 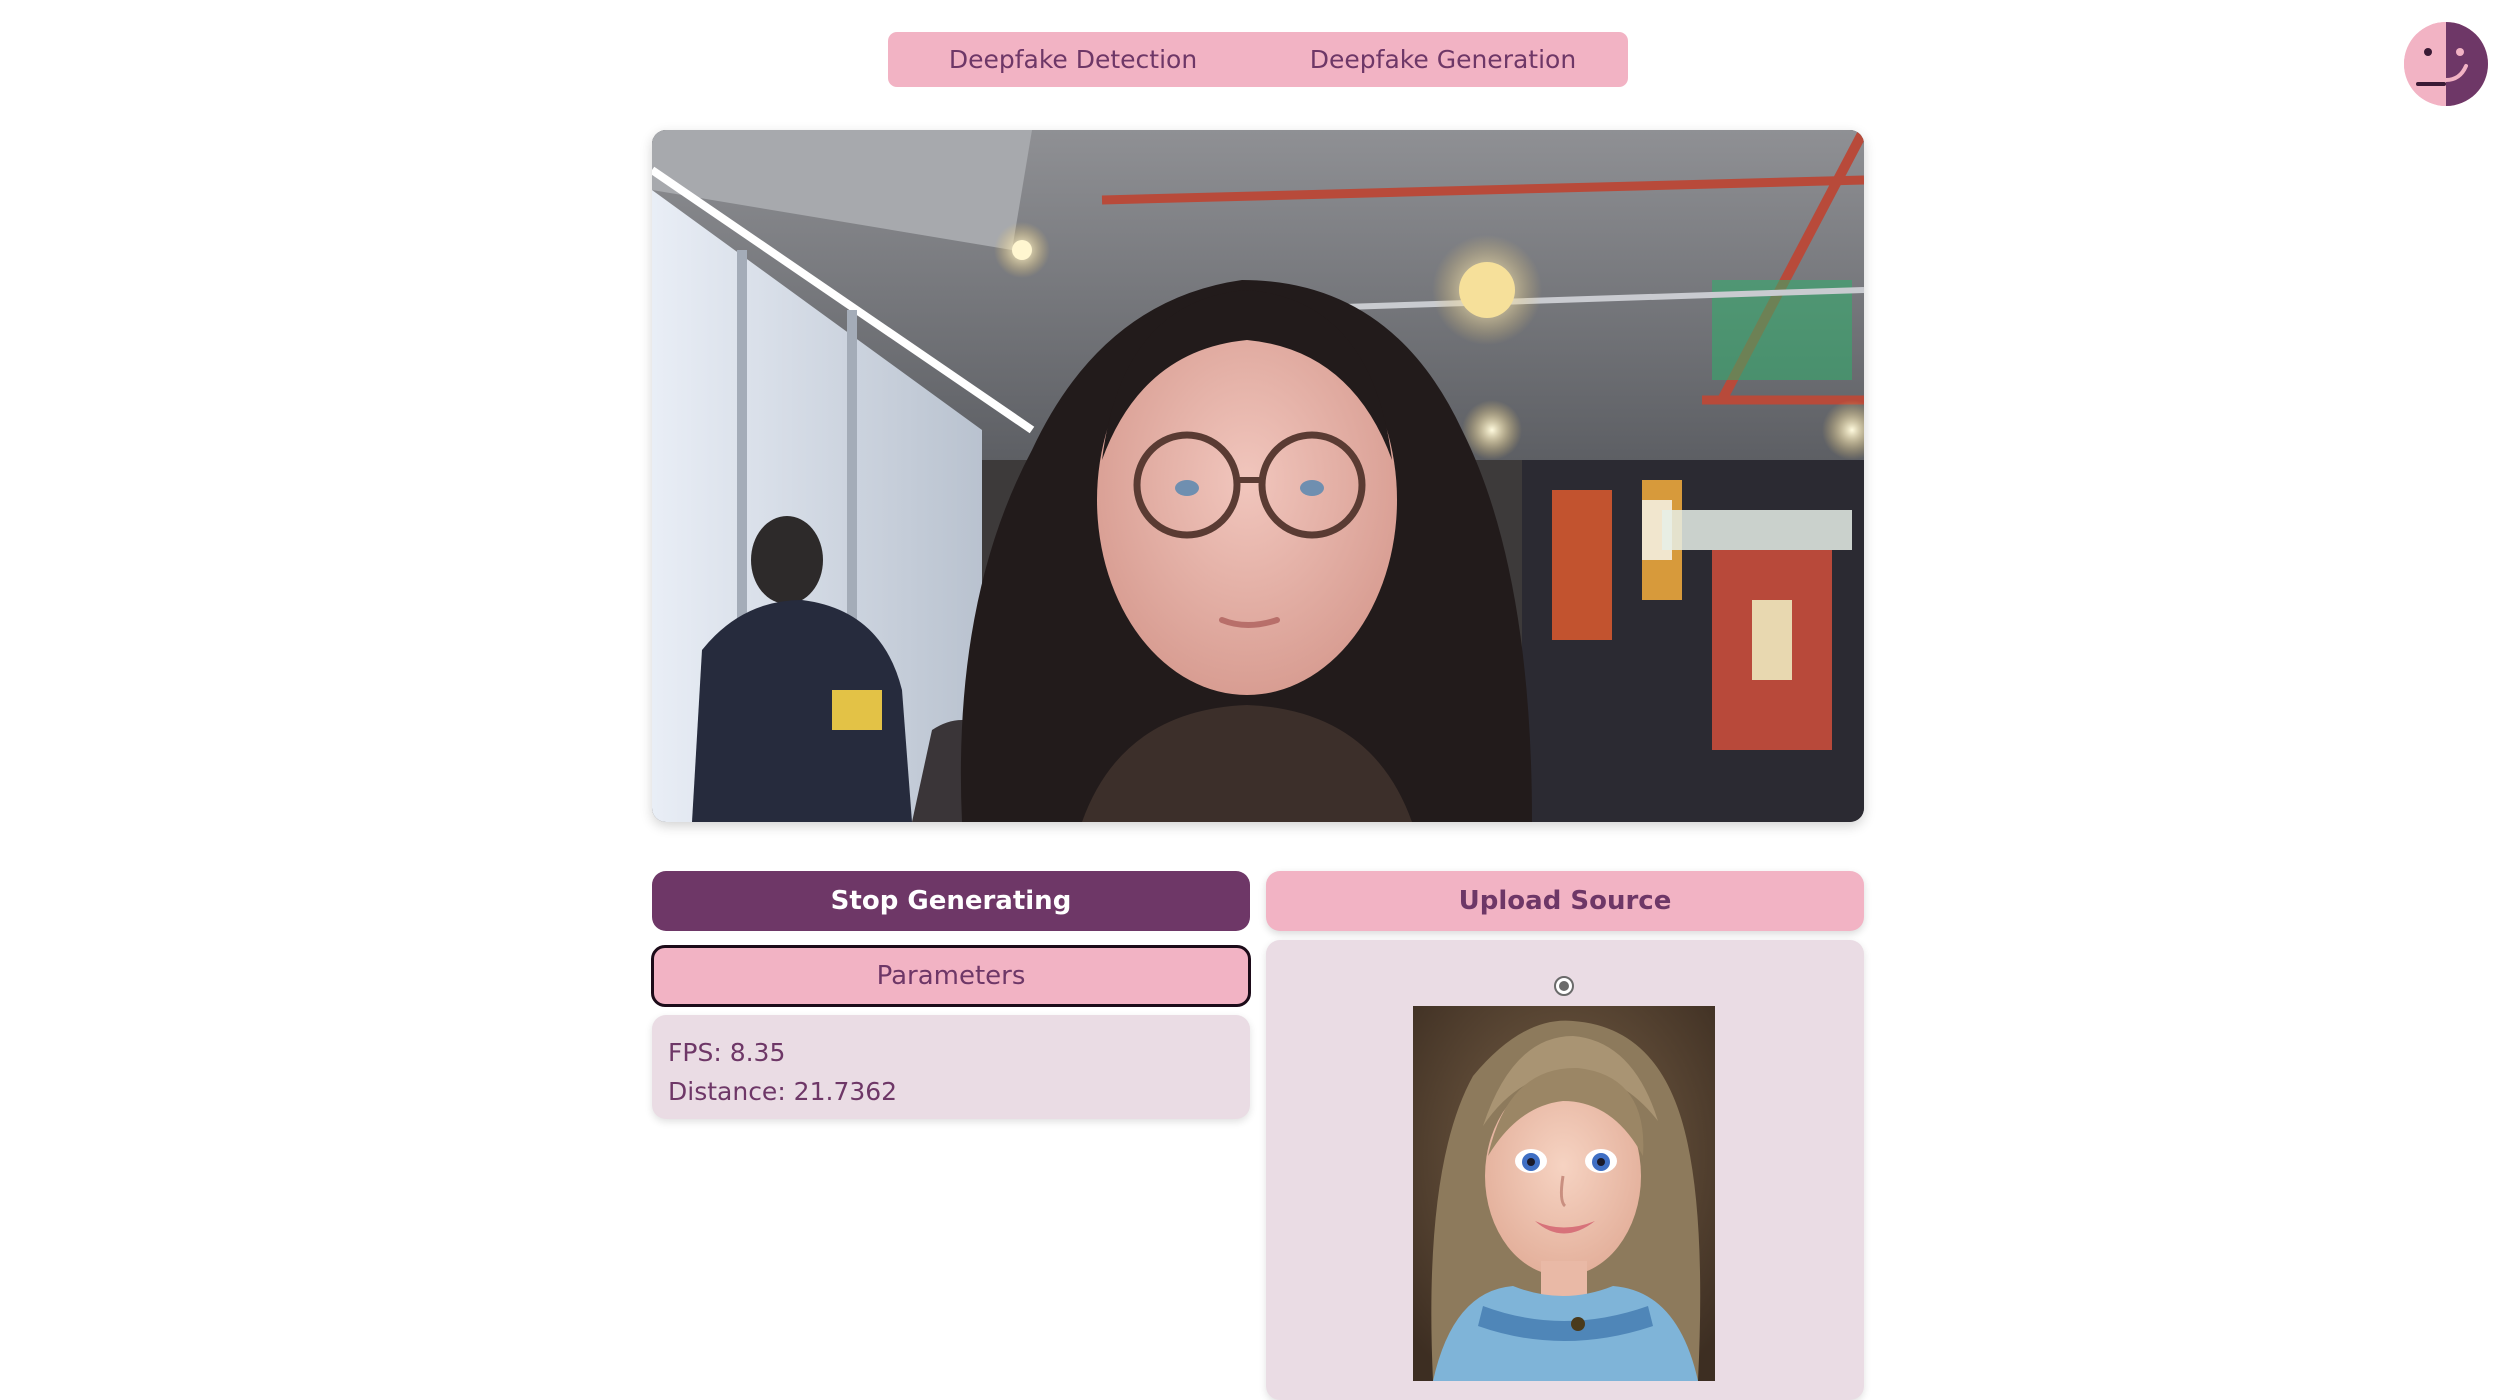 I want to click on mode-tab-bar: Deepfake Detection Deepfake Generation, so click(x=1258, y=59).